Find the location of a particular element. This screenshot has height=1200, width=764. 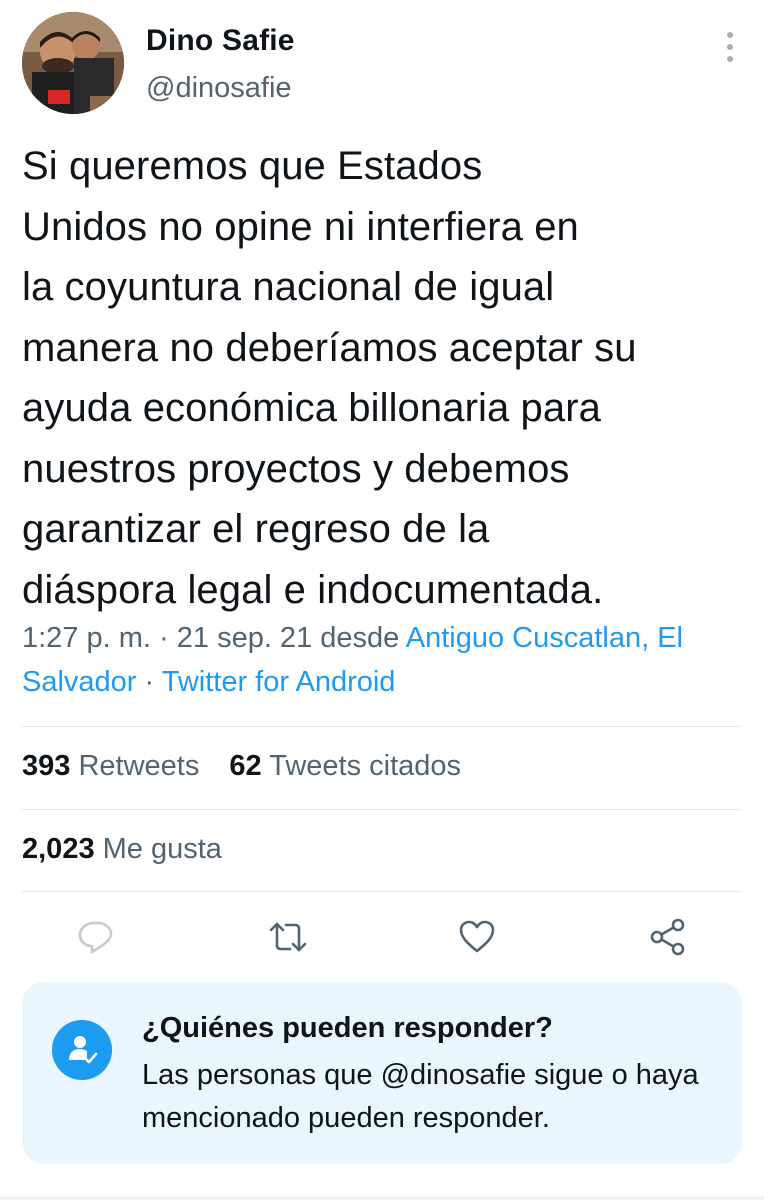

avatar-photo is located at coordinates (73, 63).